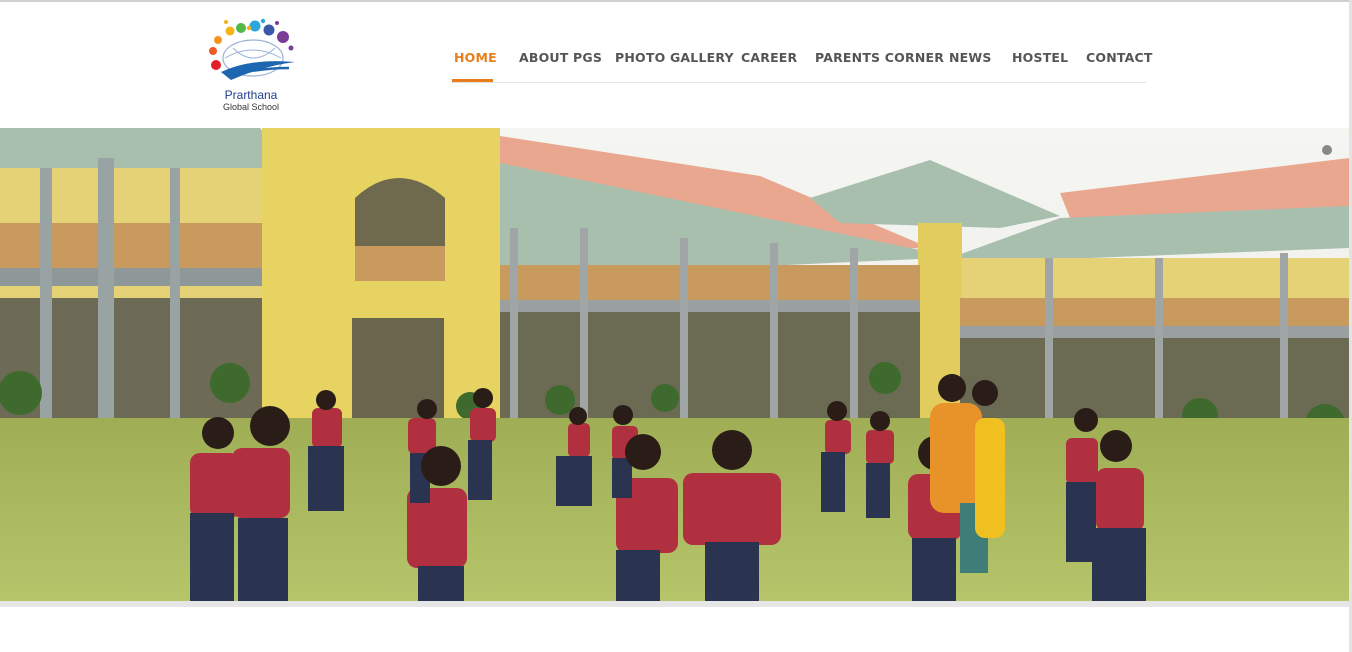  Describe the element at coordinates (674, 604) in the screenshot. I see `hero-bottom-bar` at that location.